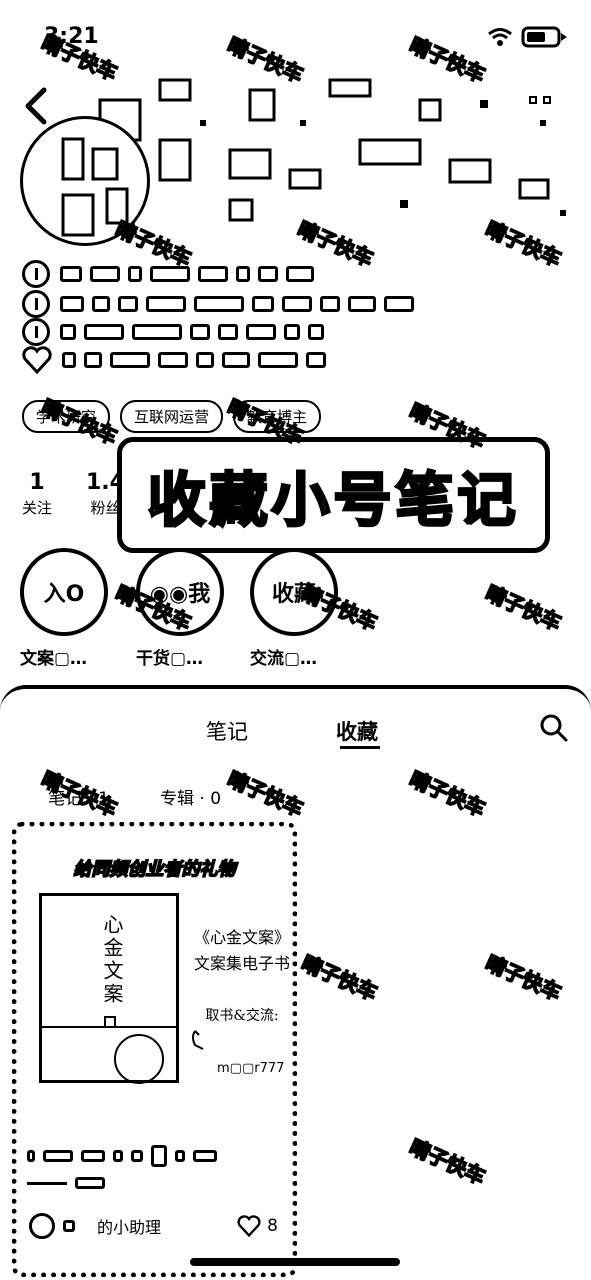 The width and height of the screenshot is (591, 1280). Describe the element at coordinates (66, 416) in the screenshot. I see `tag-item: 学术研究` at that location.